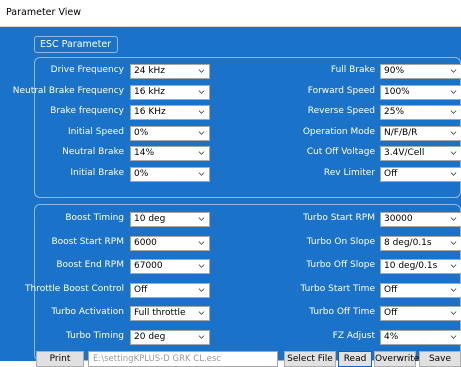 The height and width of the screenshot is (367, 461). I want to click on turbo-activation-label: Turbo Activation, so click(87, 312).